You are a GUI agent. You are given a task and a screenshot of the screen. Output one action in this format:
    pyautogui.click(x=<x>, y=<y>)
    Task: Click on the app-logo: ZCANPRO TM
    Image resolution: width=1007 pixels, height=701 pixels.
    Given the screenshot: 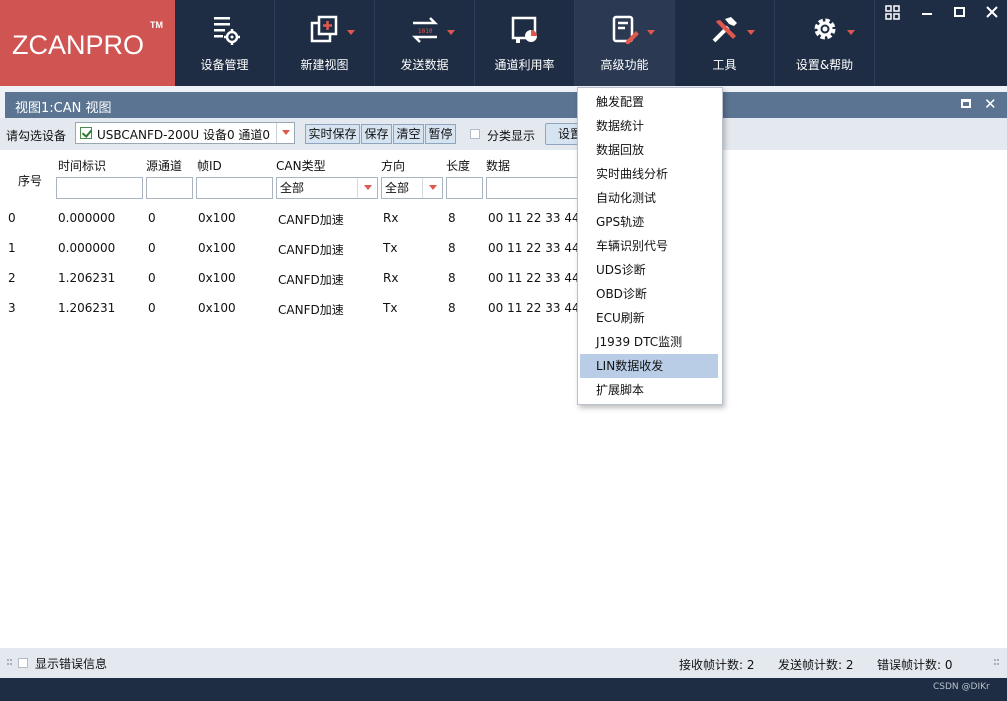 What is the action you would take?
    pyautogui.click(x=87, y=43)
    